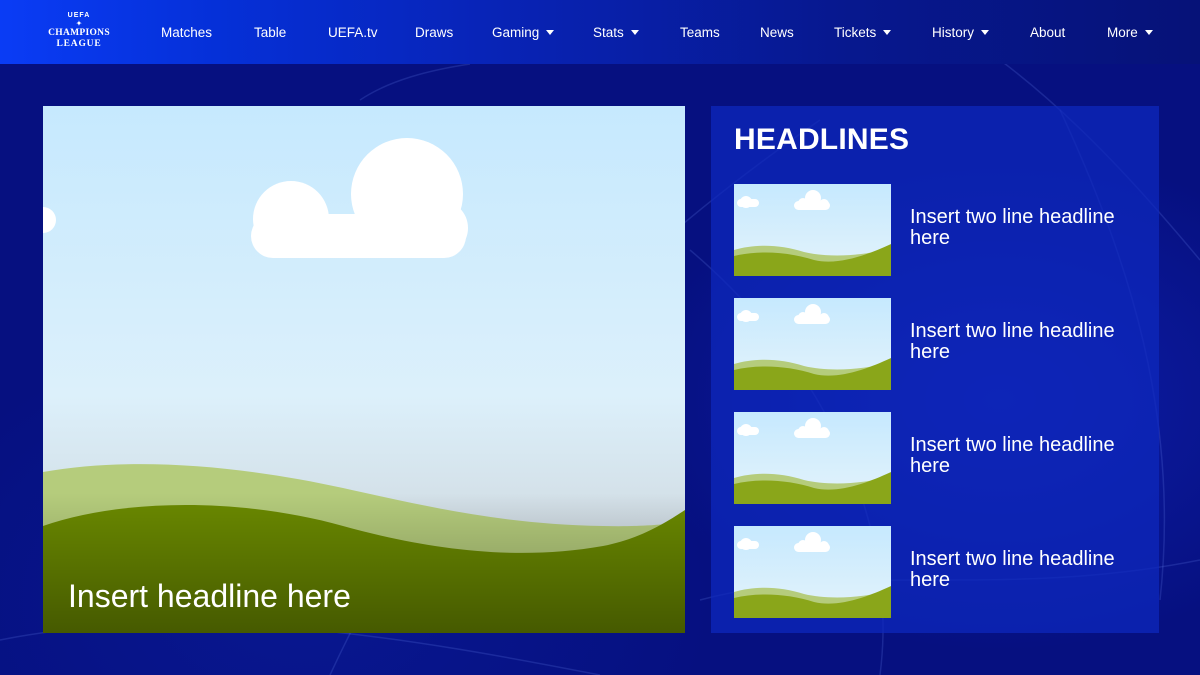 The image size is (1200, 675). I want to click on nav-item-history: History, so click(961, 32).